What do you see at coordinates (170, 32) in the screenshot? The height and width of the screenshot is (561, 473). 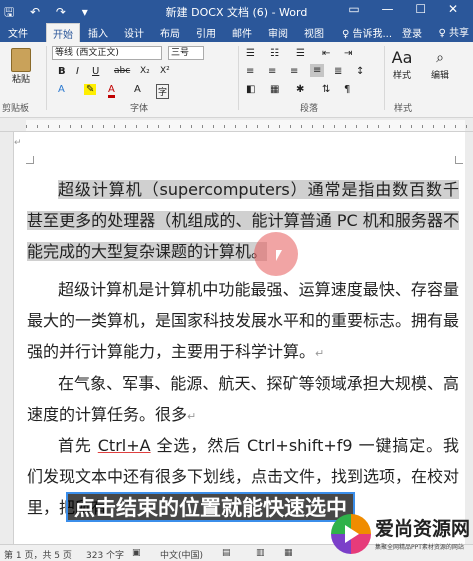 I see `tab-layout: 布局` at bounding box center [170, 32].